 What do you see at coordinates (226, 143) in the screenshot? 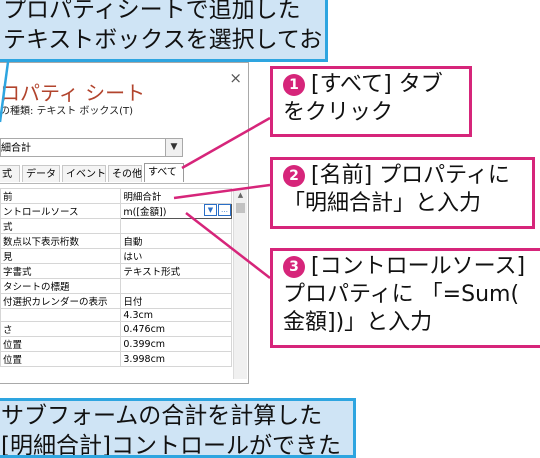
I see `step1-connector-line` at bounding box center [226, 143].